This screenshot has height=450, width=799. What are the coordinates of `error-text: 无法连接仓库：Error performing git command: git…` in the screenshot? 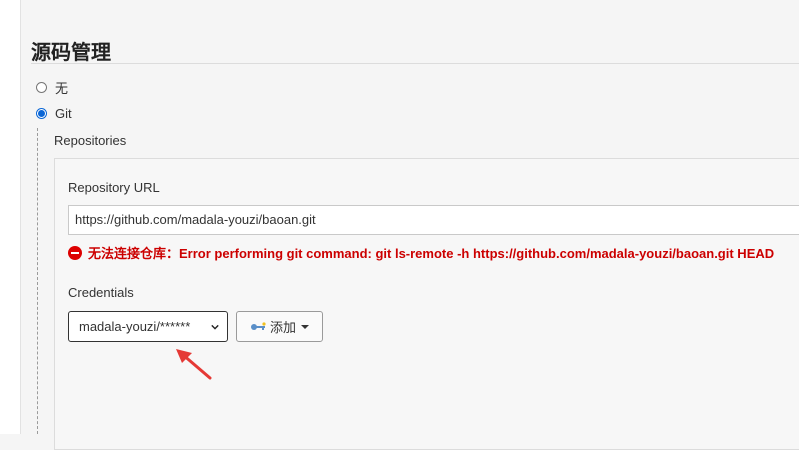 It's located at (431, 253).